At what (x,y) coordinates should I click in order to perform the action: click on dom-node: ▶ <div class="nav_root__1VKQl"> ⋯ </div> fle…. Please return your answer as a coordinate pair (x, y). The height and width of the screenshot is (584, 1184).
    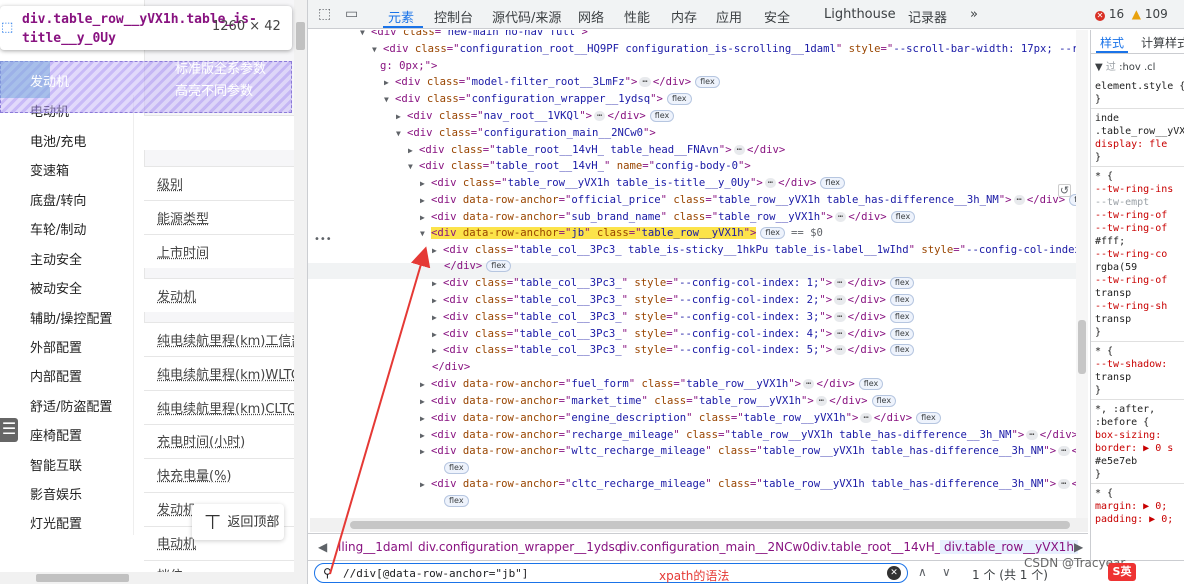
    Looking at the image, I should click on (535, 116).